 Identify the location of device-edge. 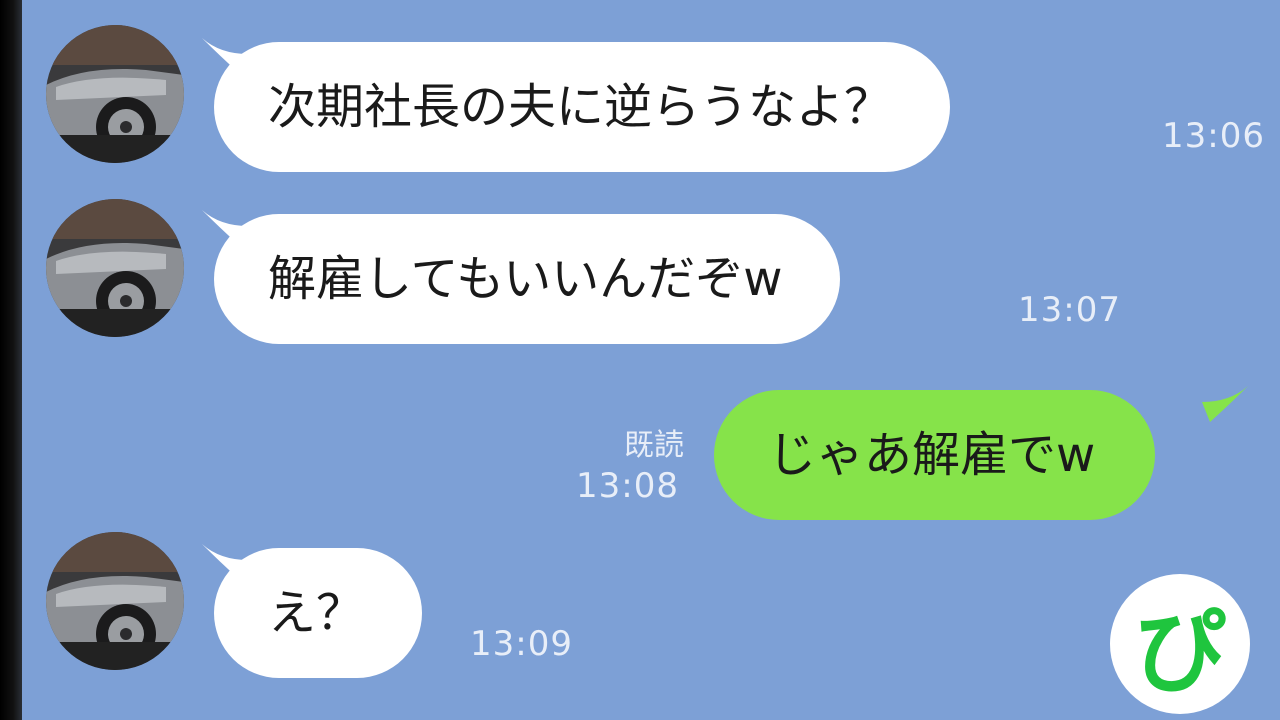
(11, 360).